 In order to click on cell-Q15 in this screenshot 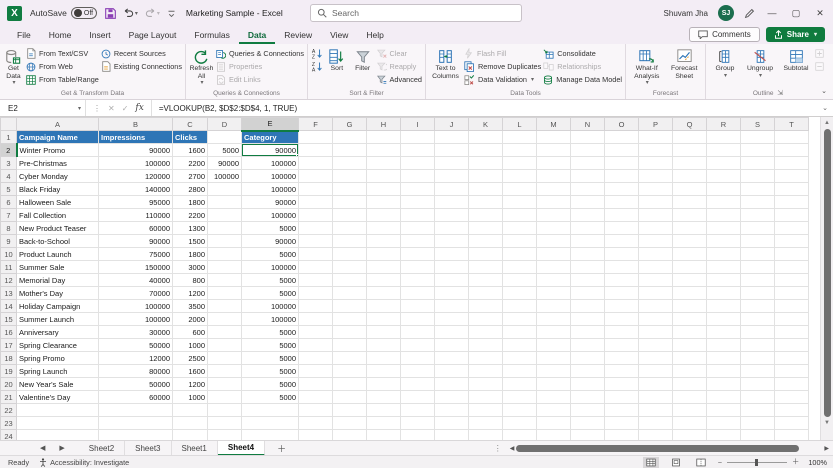, I will do `click(689, 319)`.